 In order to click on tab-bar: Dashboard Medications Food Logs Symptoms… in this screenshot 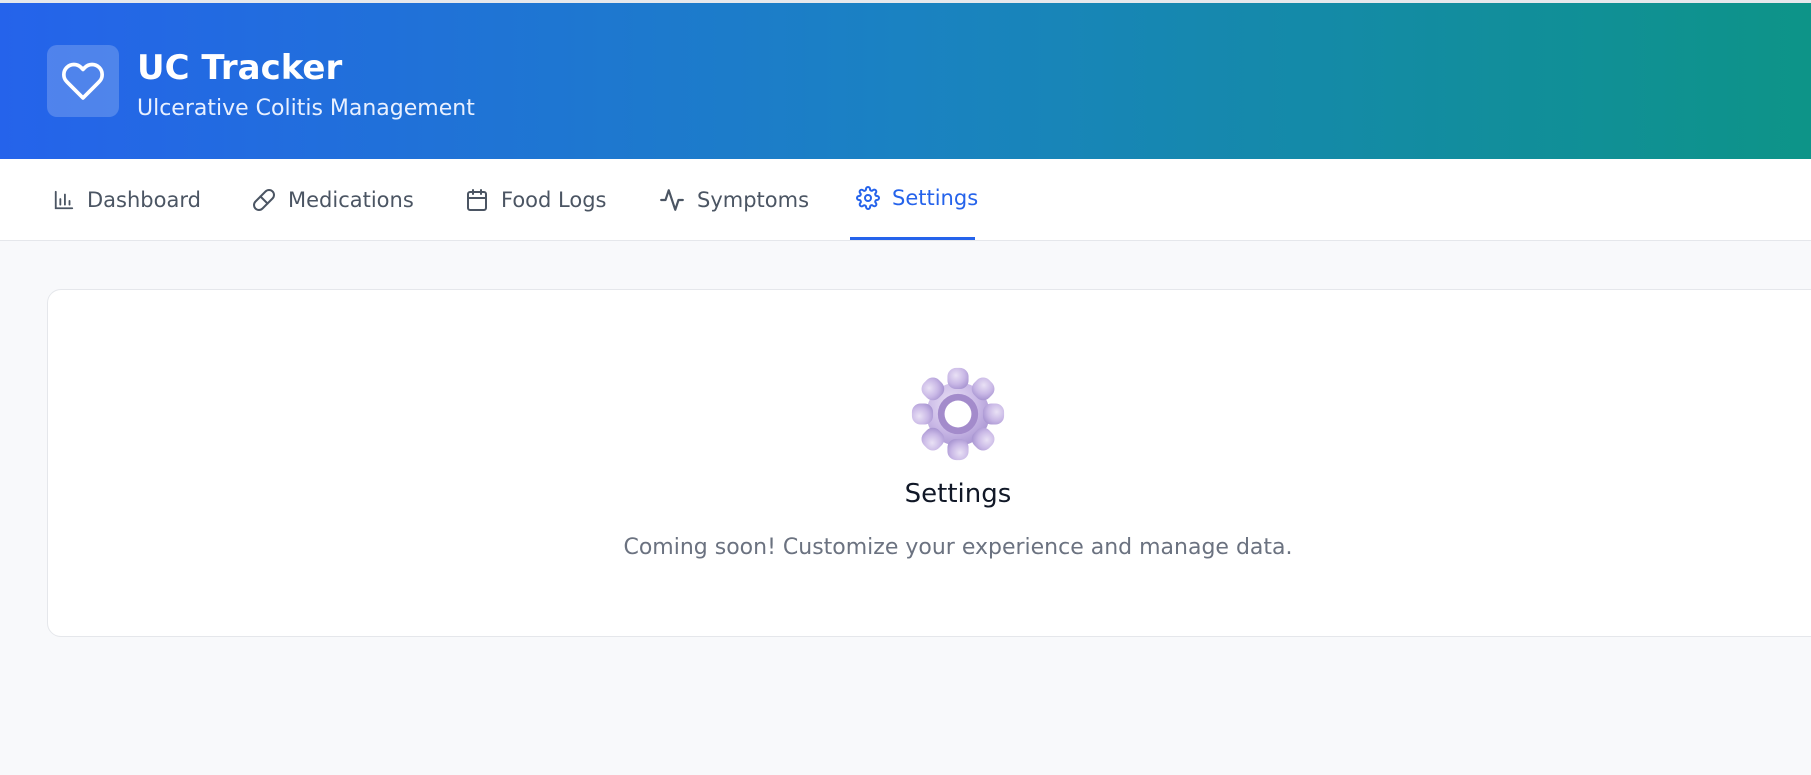, I will do `click(905, 200)`.